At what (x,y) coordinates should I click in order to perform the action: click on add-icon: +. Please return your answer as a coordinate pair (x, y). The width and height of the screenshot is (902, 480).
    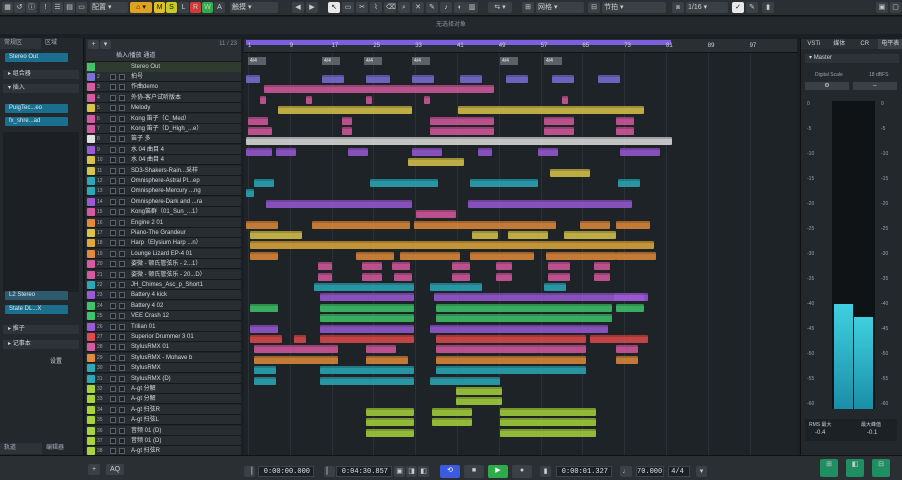
    Looking at the image, I should click on (94, 469).